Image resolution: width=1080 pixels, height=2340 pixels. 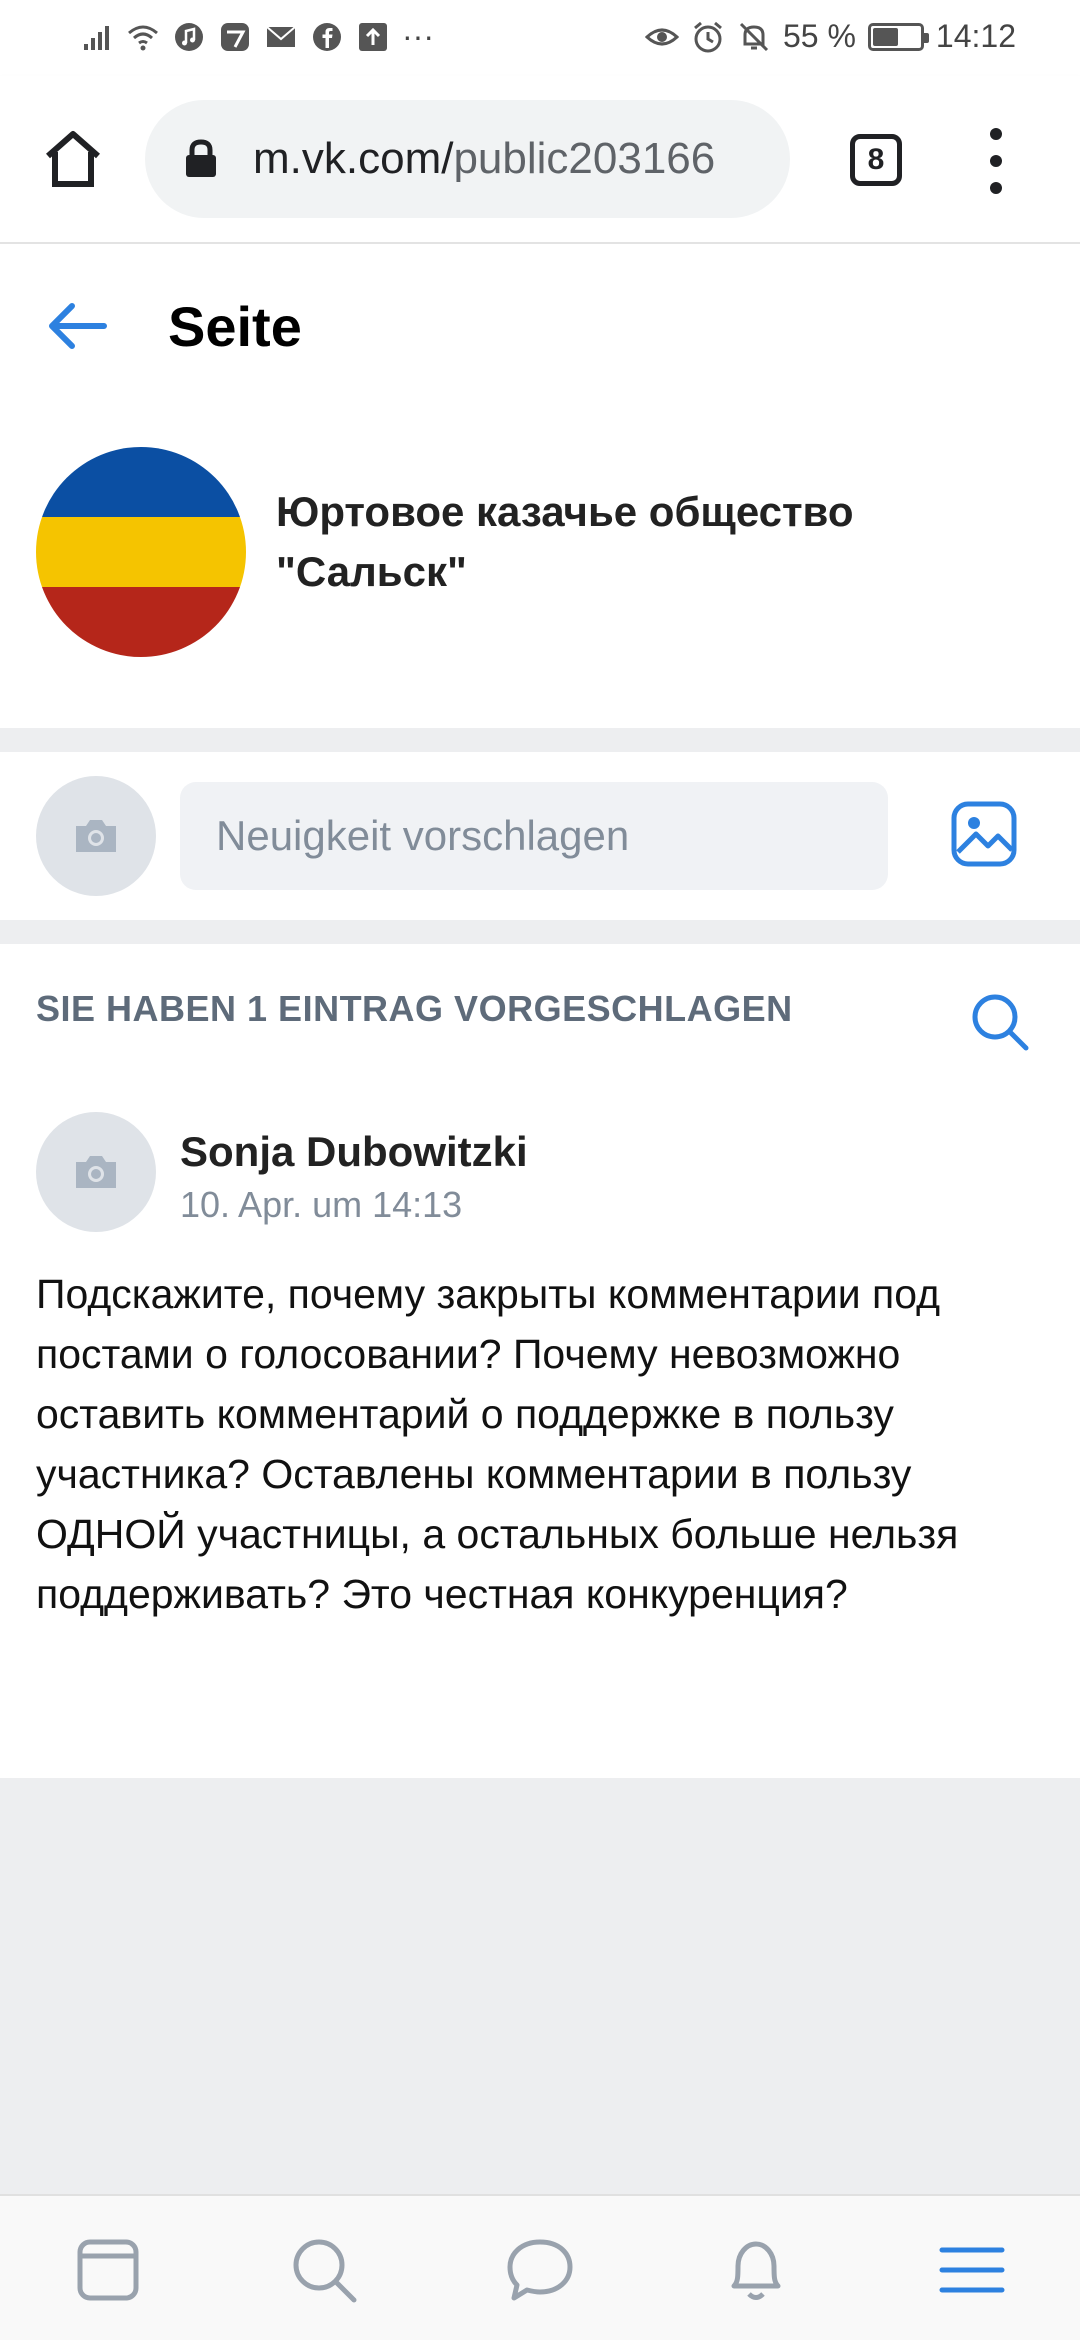 What do you see at coordinates (584, 158) in the screenshot?
I see `url-path: public203166` at bounding box center [584, 158].